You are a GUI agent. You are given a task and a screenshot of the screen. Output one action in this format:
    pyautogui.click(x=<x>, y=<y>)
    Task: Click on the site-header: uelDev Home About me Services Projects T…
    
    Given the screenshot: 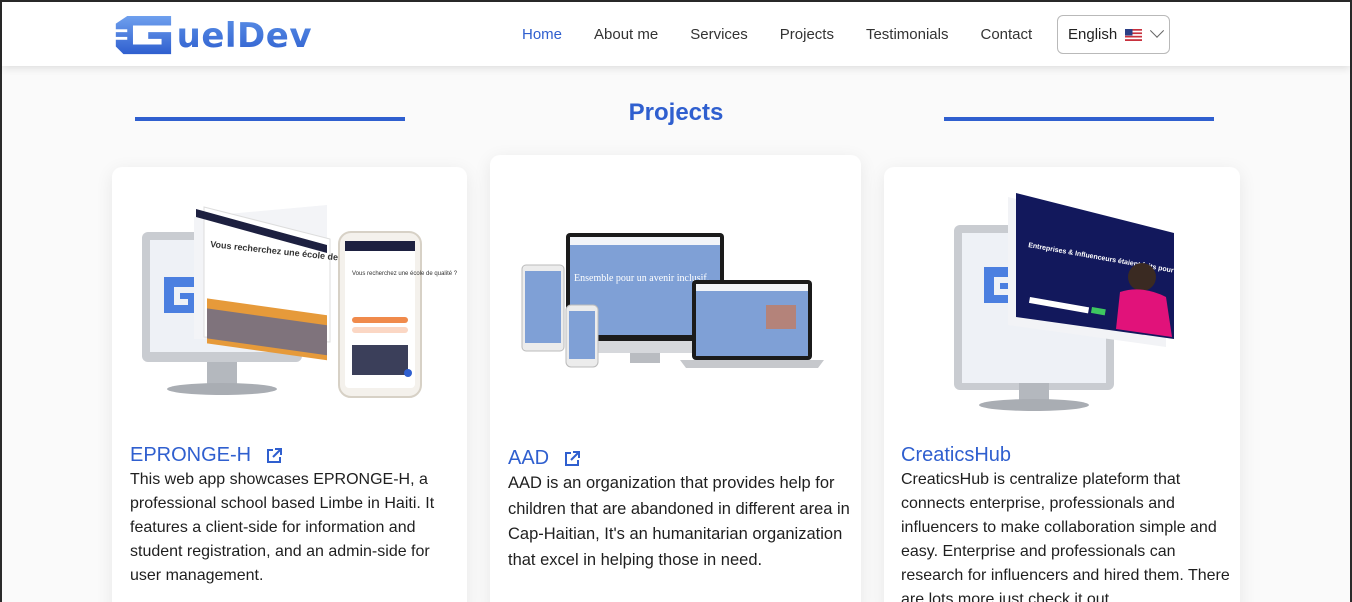 What is the action you would take?
    pyautogui.click(x=676, y=34)
    